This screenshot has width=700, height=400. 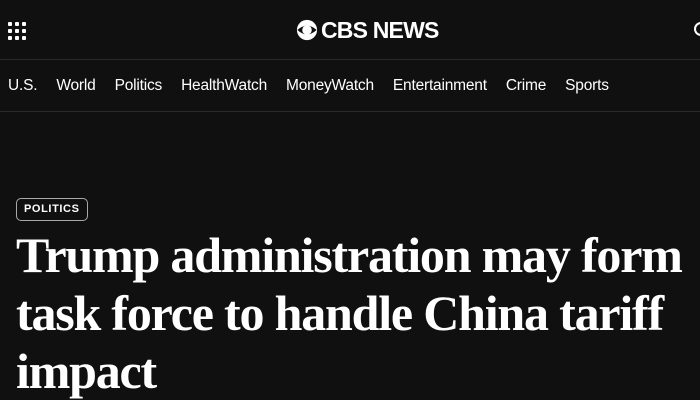 What do you see at coordinates (17, 31) in the screenshot?
I see `grid-menu-icon` at bounding box center [17, 31].